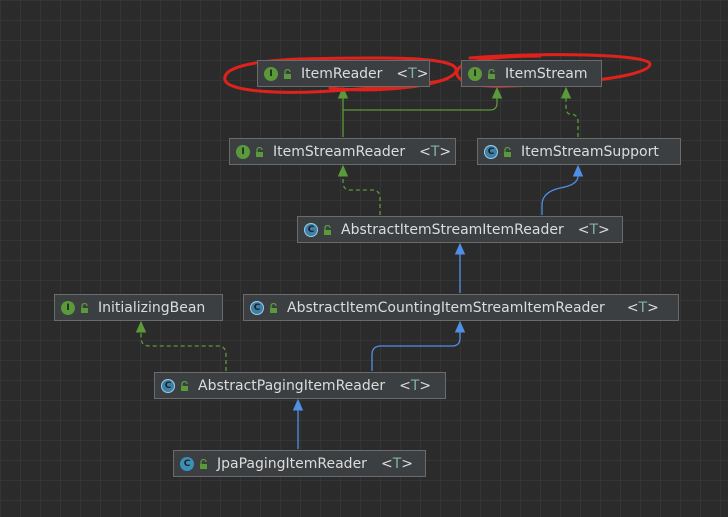 The image size is (728, 517). I want to click on node-item-stream-support: C ItemStreamSupport, so click(579, 151).